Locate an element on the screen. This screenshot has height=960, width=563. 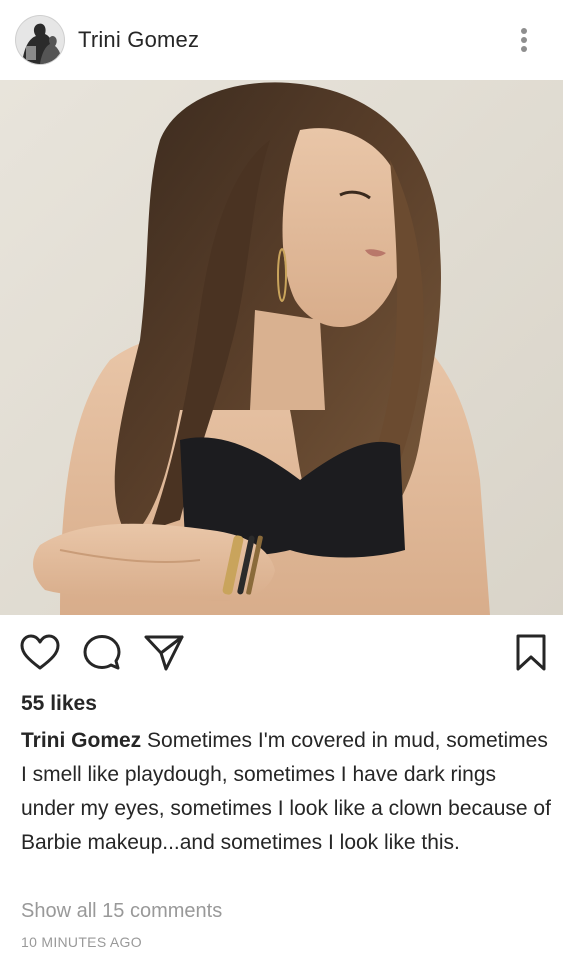
view-all-comments-link: Show all 15 comments is located at coordinates (121, 911).